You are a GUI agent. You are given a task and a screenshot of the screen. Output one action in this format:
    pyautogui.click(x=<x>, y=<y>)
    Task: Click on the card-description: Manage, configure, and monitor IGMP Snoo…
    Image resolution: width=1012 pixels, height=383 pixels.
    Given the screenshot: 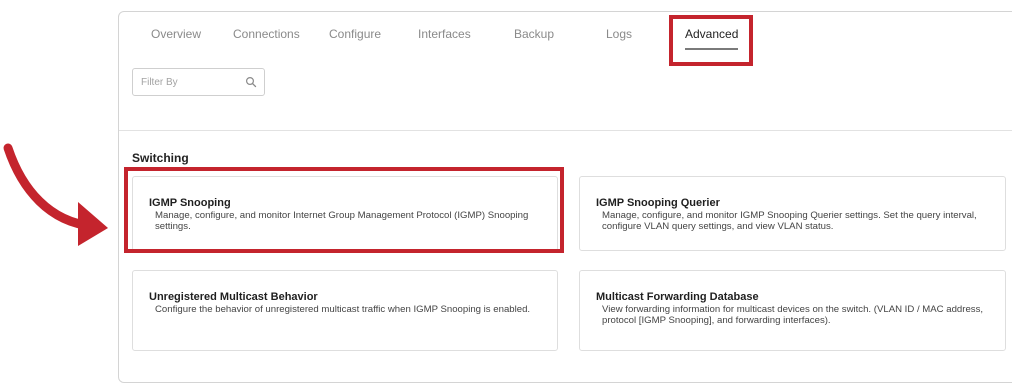 What is the action you would take?
    pyautogui.click(x=789, y=221)
    